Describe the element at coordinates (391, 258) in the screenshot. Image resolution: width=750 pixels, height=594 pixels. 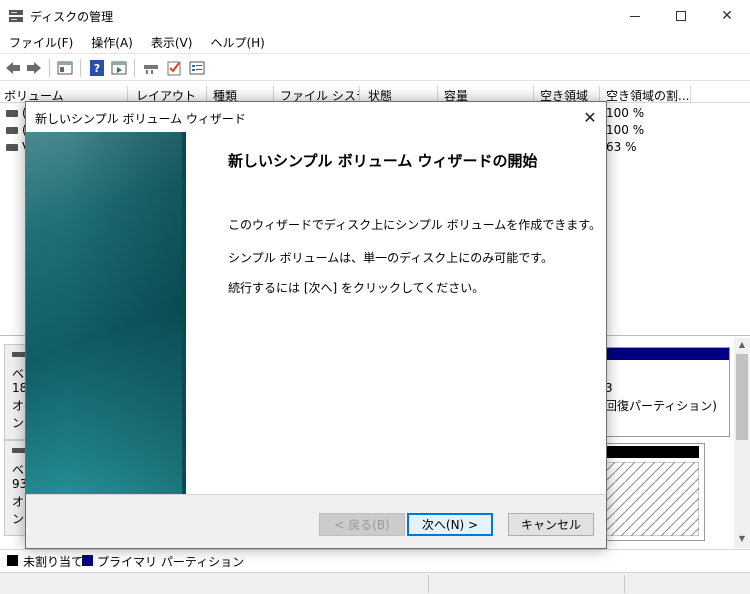
I see `wizard-text-2: シンプル ボリュームは、単一のディスク上にのみ可能です。` at that location.